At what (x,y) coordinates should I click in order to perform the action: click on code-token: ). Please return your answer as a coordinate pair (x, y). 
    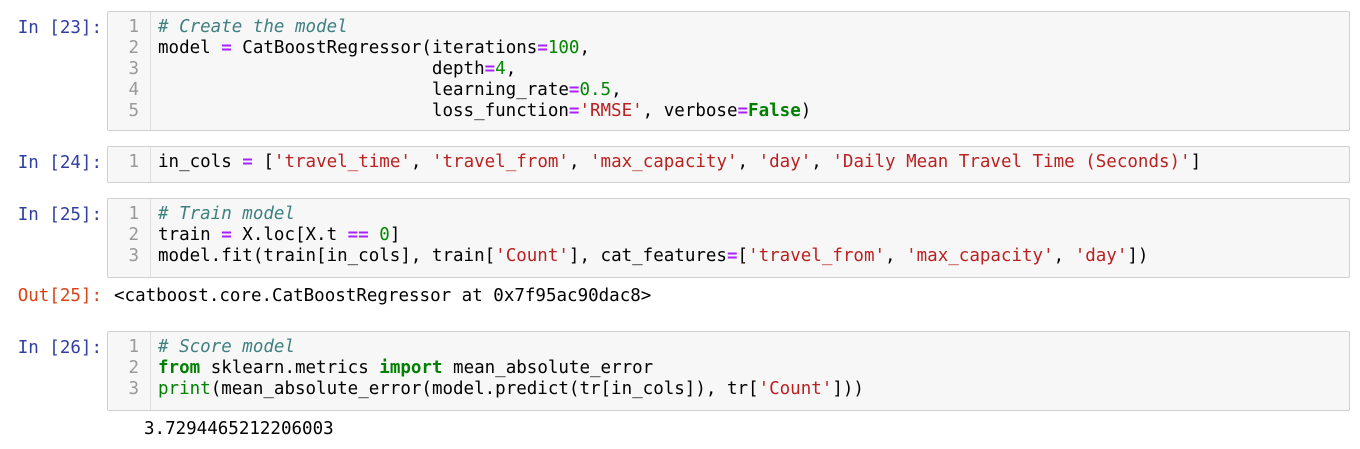
    Looking at the image, I should click on (806, 111).